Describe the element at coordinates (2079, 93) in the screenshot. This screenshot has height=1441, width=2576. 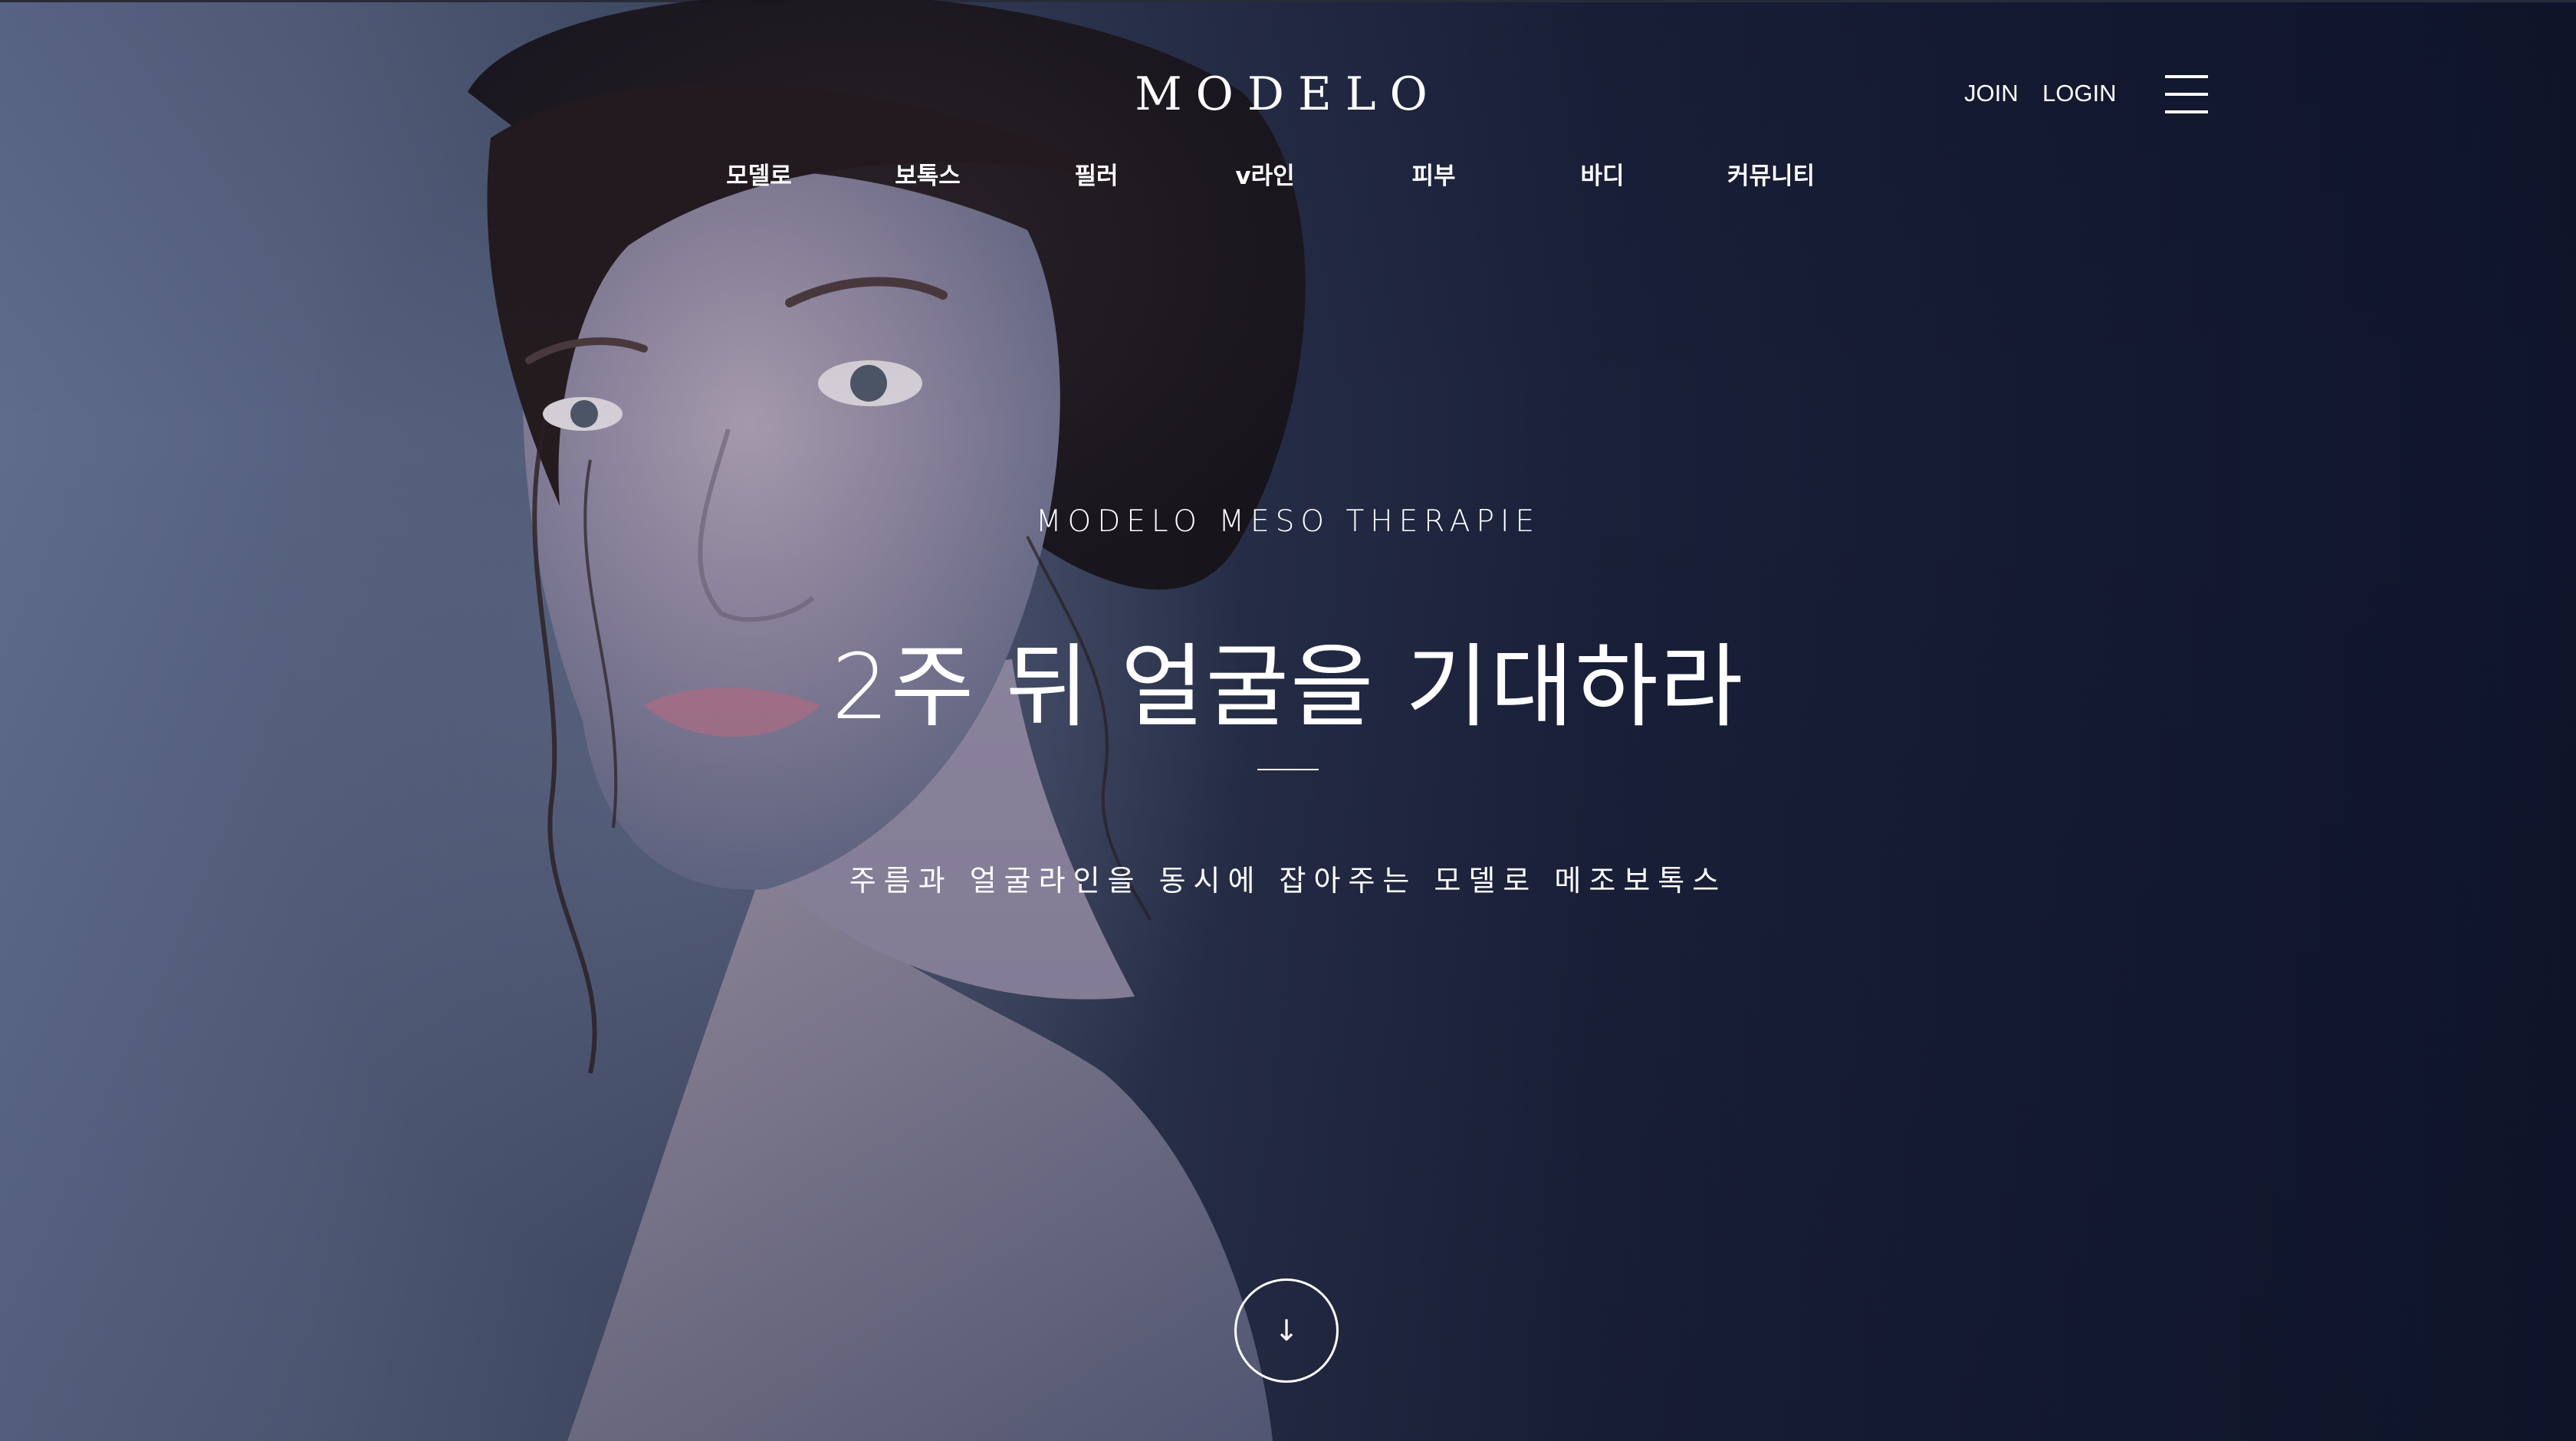
I see `login-link: LOGIN` at that location.